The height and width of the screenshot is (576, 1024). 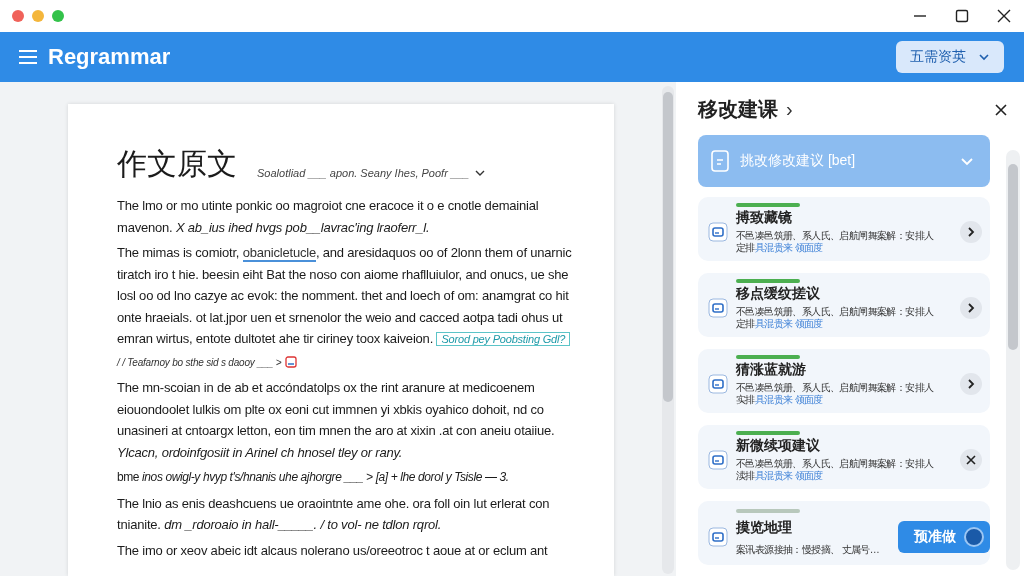 I want to click on suggestion-title: 猜涨蓝就游, so click(x=771, y=370).